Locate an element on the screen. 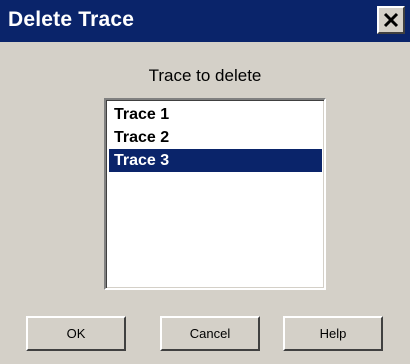 The image size is (410, 364). help-button: Help is located at coordinates (333, 333).